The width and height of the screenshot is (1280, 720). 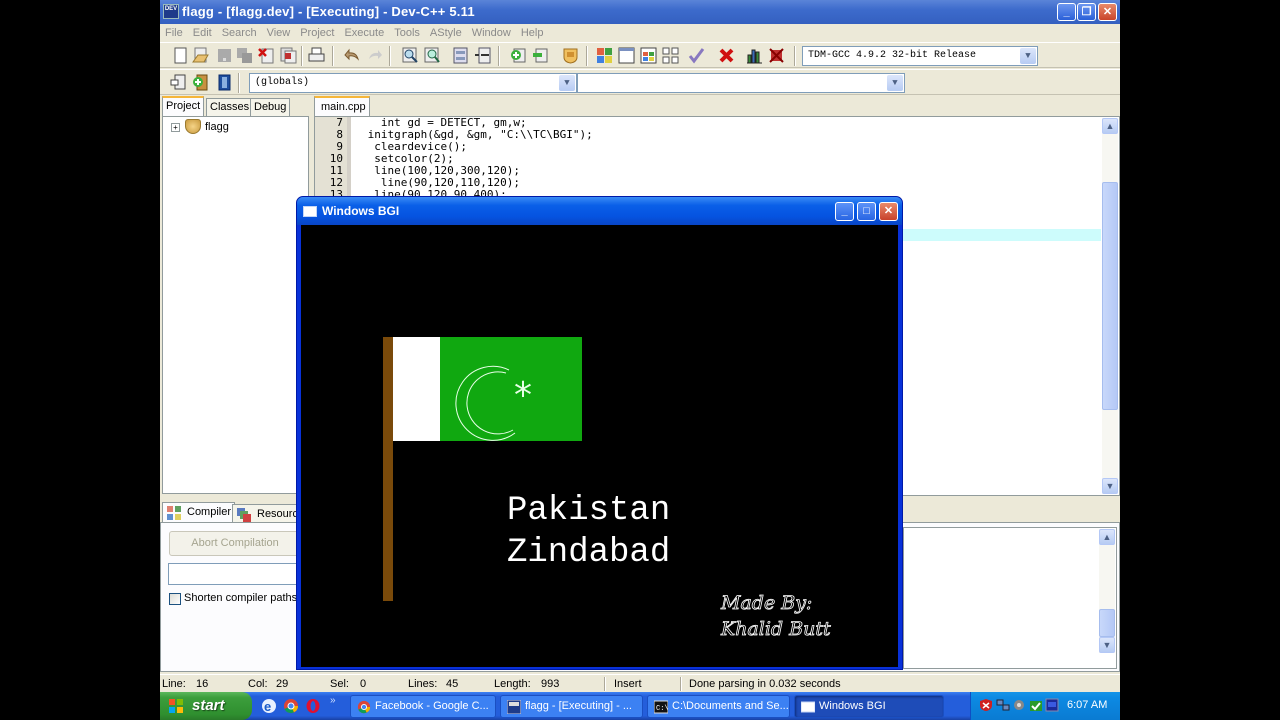 I want to click on compile-run-icon, so click(x=648, y=55).